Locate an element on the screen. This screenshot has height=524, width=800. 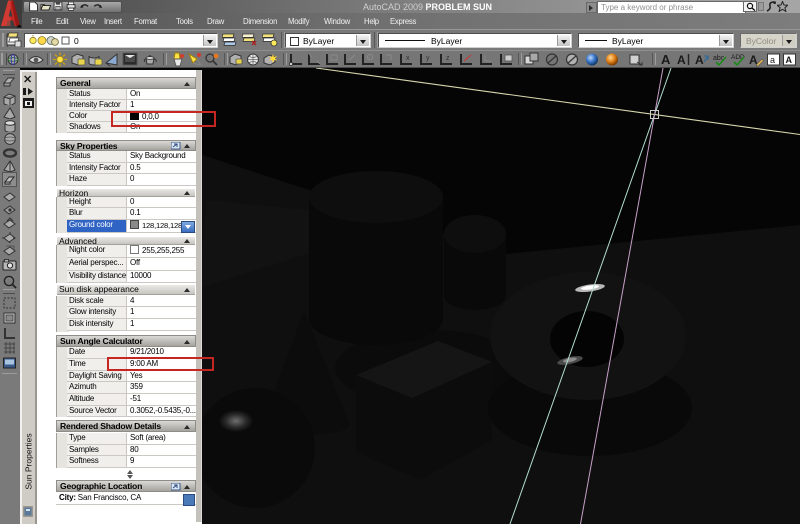
svg-text: z is located at coordinates (448, 58).